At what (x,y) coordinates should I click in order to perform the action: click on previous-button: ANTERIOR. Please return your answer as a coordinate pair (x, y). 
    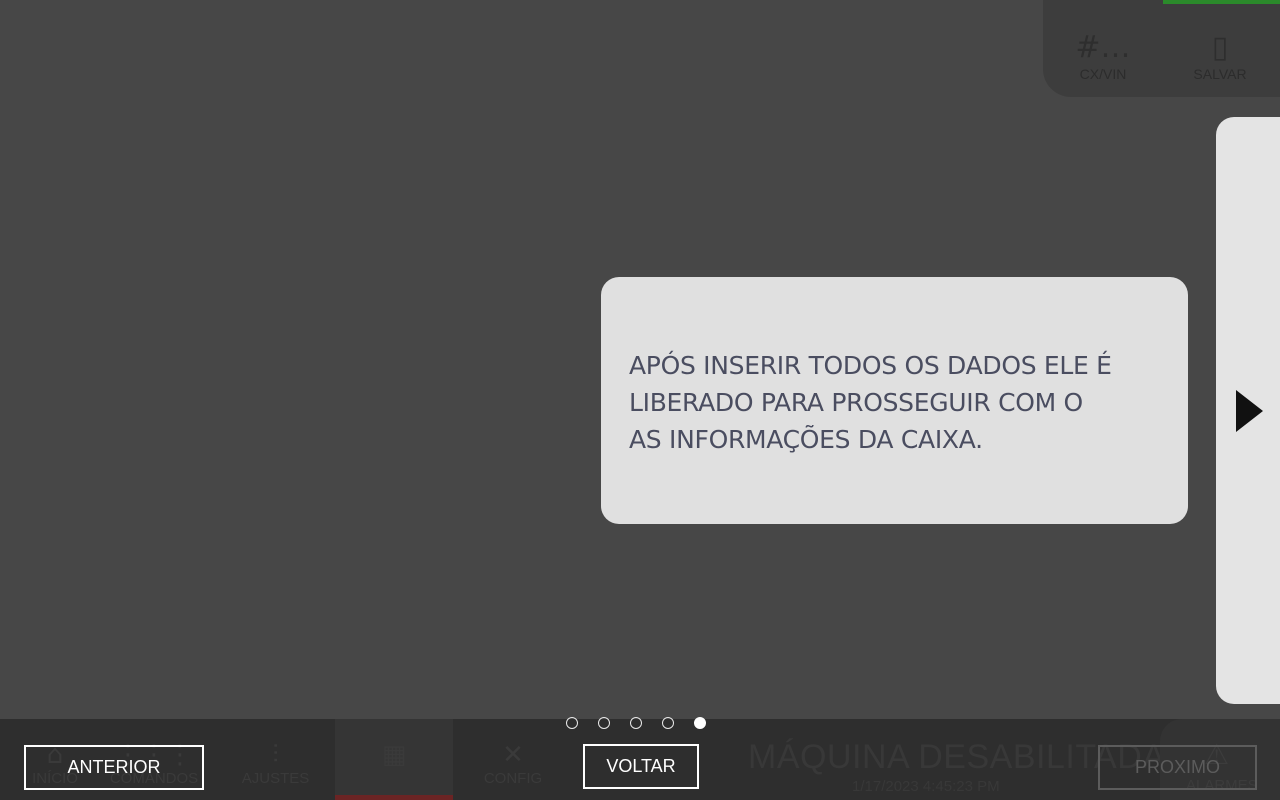
    Looking at the image, I should click on (114, 767).